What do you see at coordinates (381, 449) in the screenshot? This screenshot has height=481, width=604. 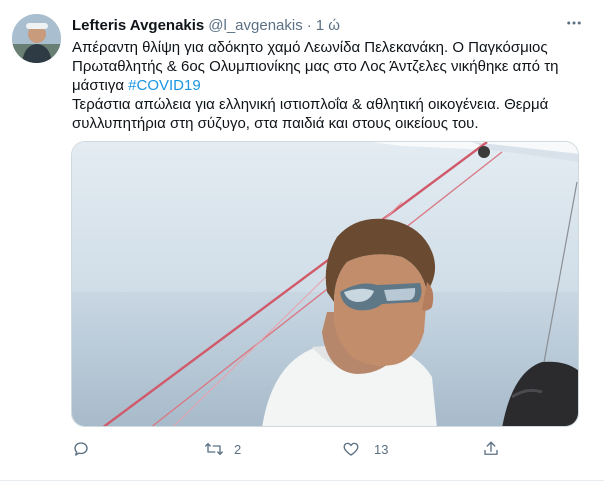 I see `like-count: 13` at bounding box center [381, 449].